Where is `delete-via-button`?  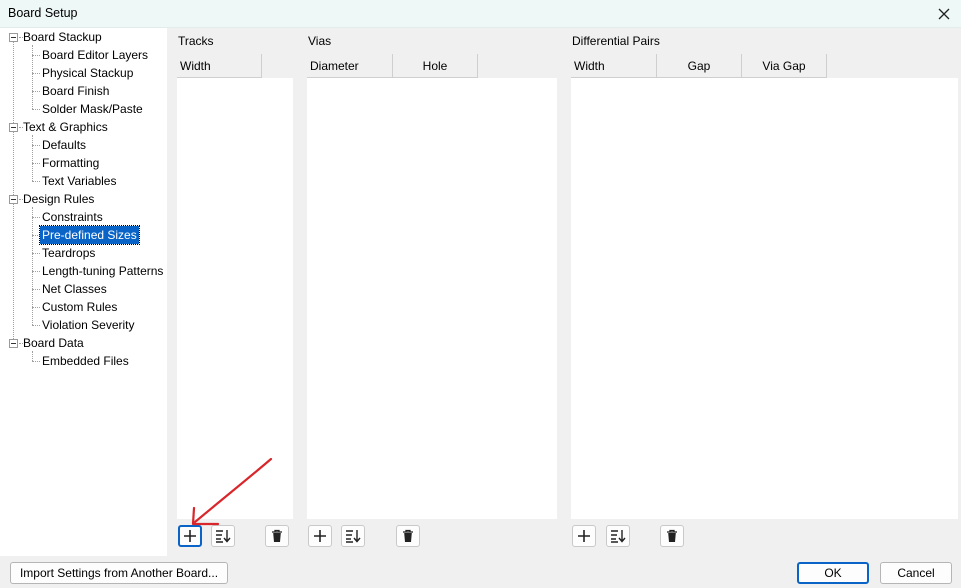 delete-via-button is located at coordinates (408, 536).